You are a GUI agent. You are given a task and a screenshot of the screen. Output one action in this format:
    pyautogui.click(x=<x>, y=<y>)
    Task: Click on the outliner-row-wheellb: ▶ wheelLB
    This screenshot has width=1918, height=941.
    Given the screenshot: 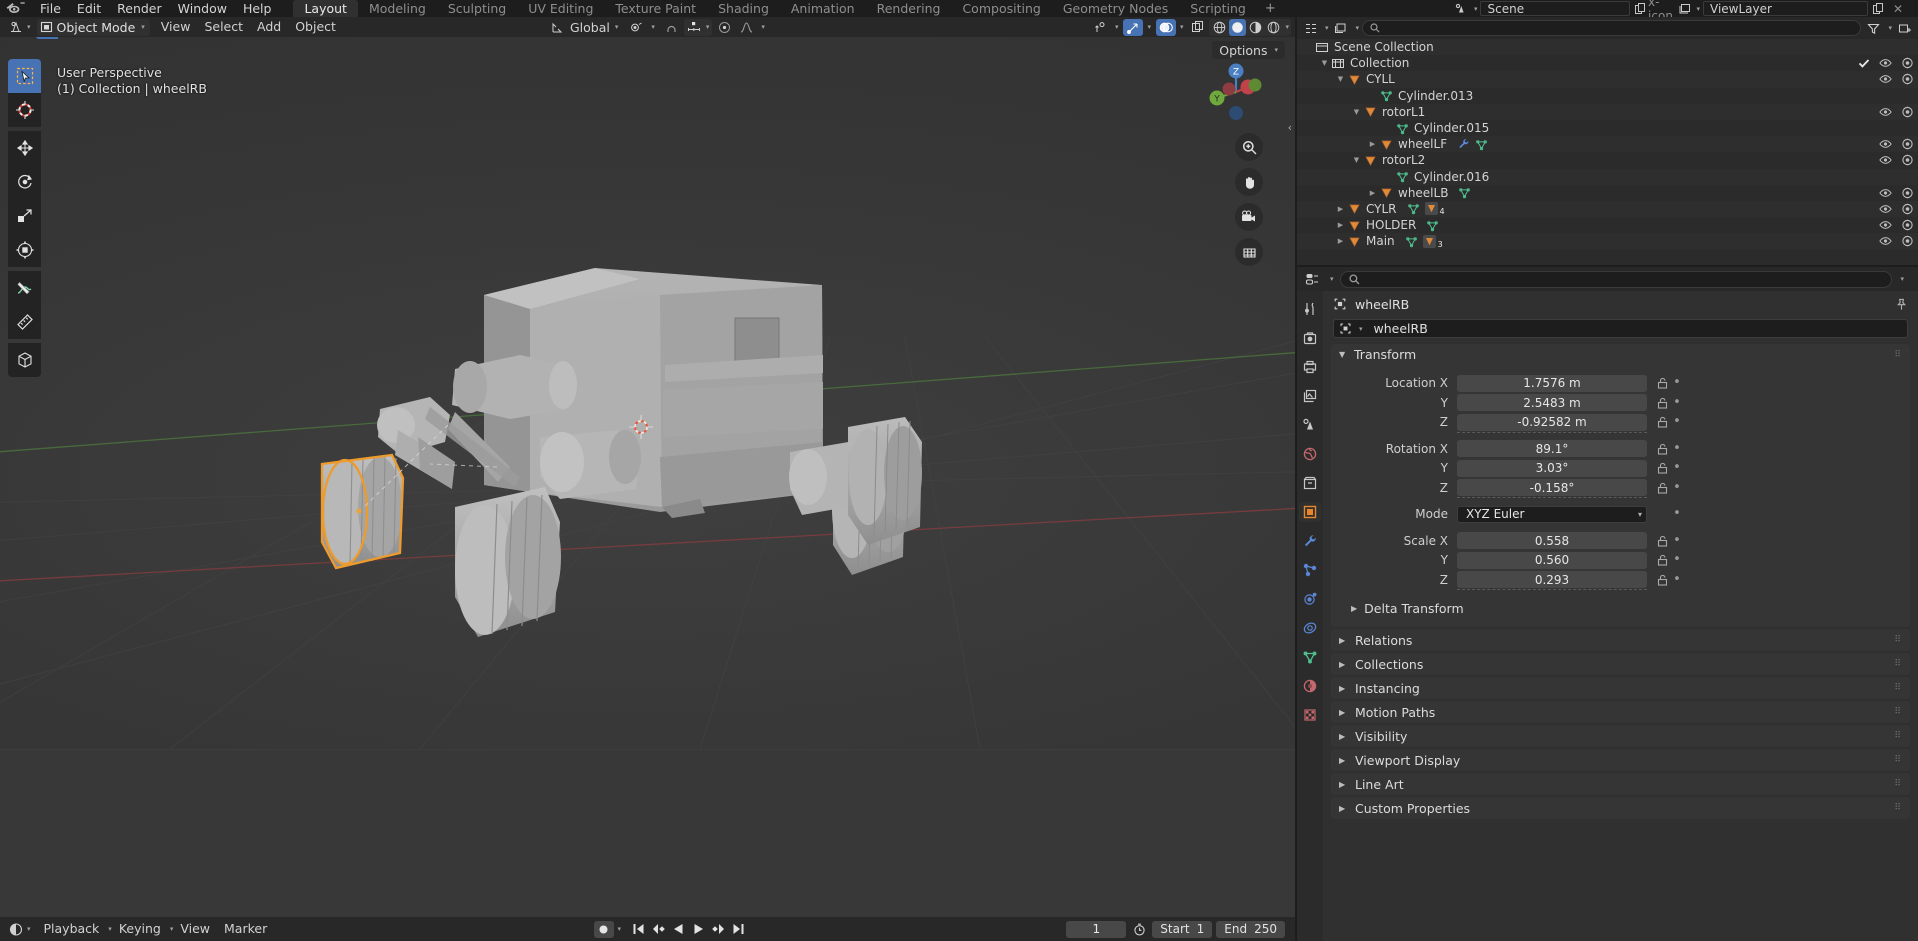 What is the action you would take?
    pyautogui.click(x=1607, y=192)
    